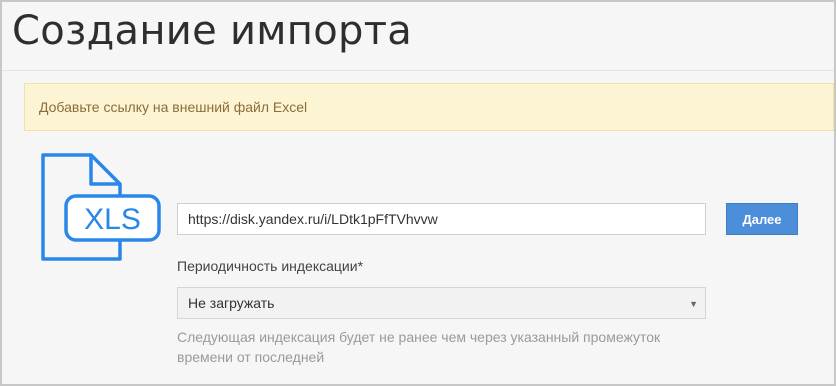 This screenshot has width=836, height=386. I want to click on xls-icon-label: XLS, so click(112, 219).